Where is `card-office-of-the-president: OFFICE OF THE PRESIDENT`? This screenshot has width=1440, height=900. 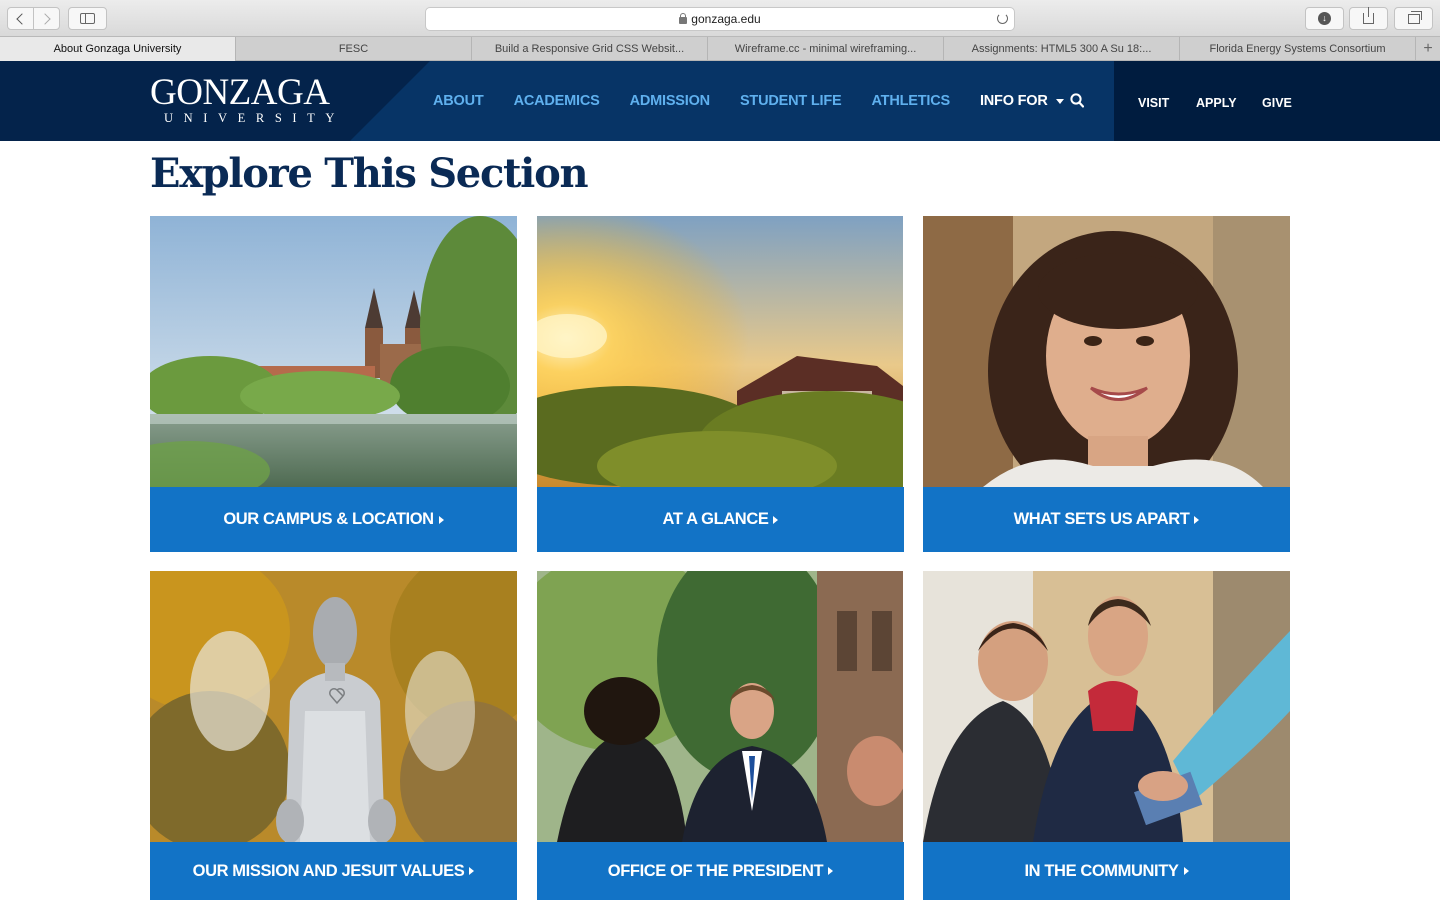 card-office-of-the-president: OFFICE OF THE PRESIDENT is located at coordinates (720, 735).